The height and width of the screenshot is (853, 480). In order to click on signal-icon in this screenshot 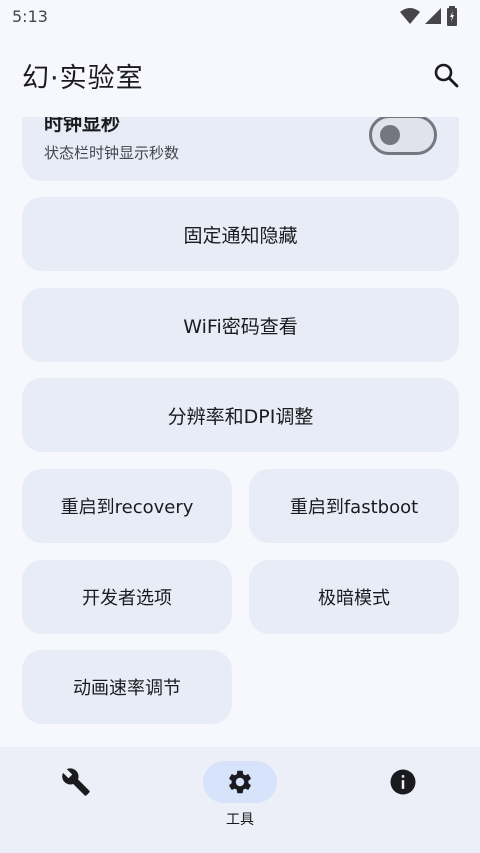, I will do `click(433, 16)`.